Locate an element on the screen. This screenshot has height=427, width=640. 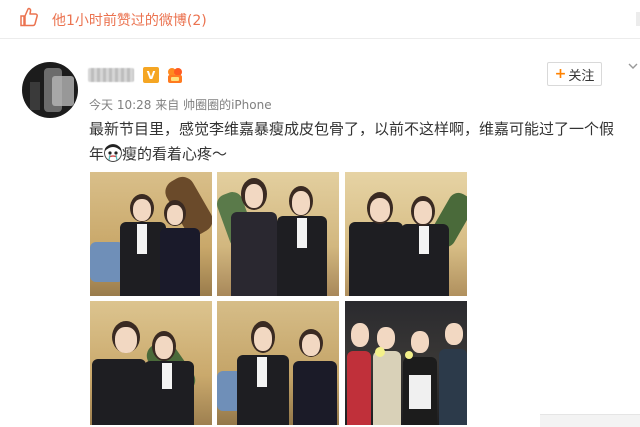
post-text-line-2-start: 年 is located at coordinates (97, 154).